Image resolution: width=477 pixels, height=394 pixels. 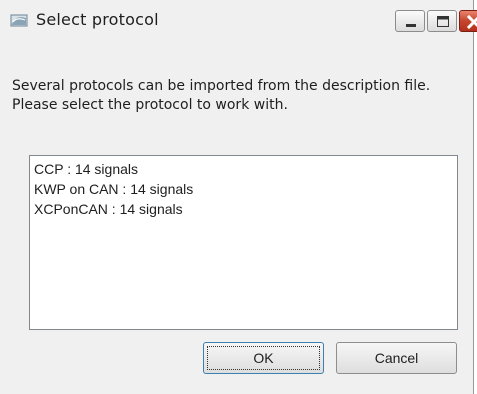 What do you see at coordinates (411, 25) in the screenshot?
I see `minimize-icon` at bounding box center [411, 25].